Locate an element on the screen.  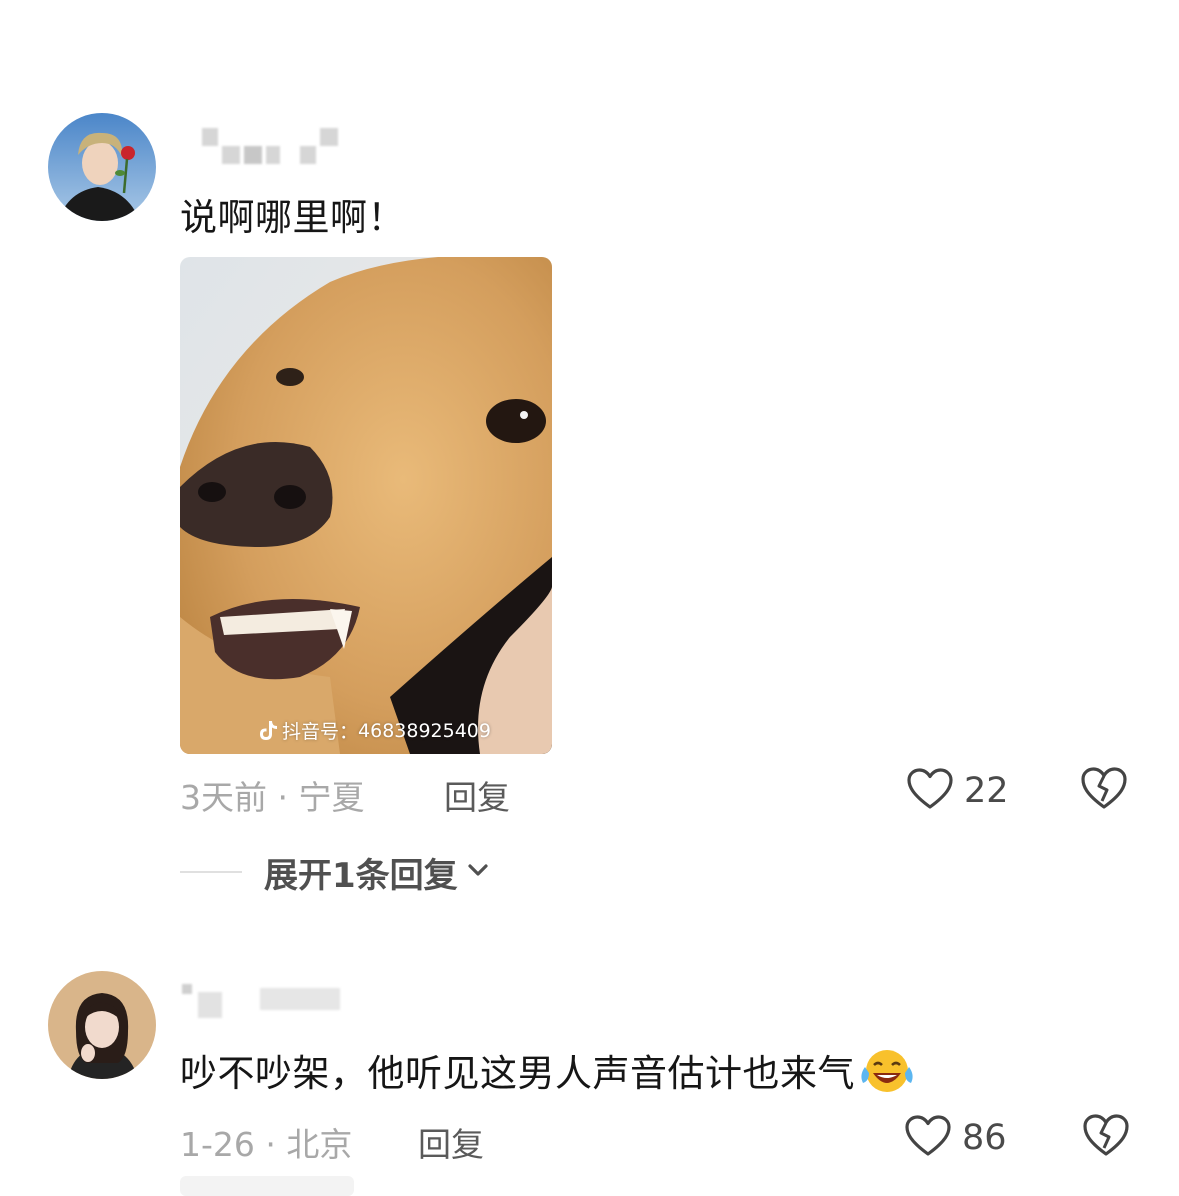
like-button: 86 is located at coordinates (955, 1138).